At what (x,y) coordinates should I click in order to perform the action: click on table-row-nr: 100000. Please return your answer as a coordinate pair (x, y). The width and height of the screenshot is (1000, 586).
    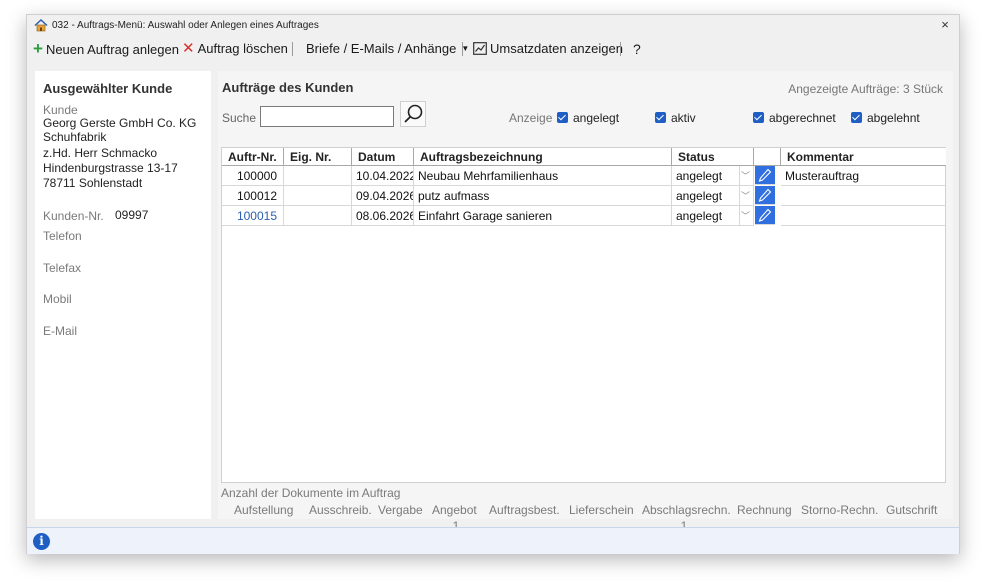
    Looking at the image, I should click on (253, 176).